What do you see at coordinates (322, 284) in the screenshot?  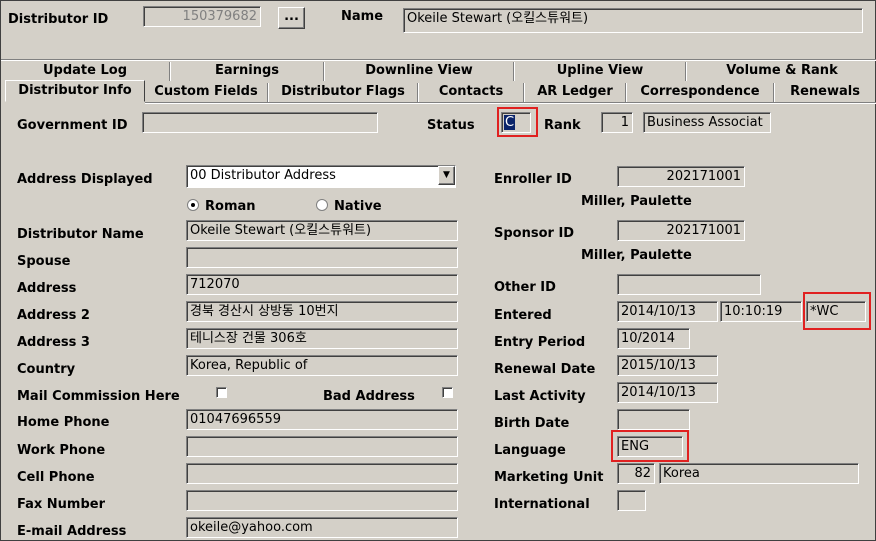 I see `address-field: 712070` at bounding box center [322, 284].